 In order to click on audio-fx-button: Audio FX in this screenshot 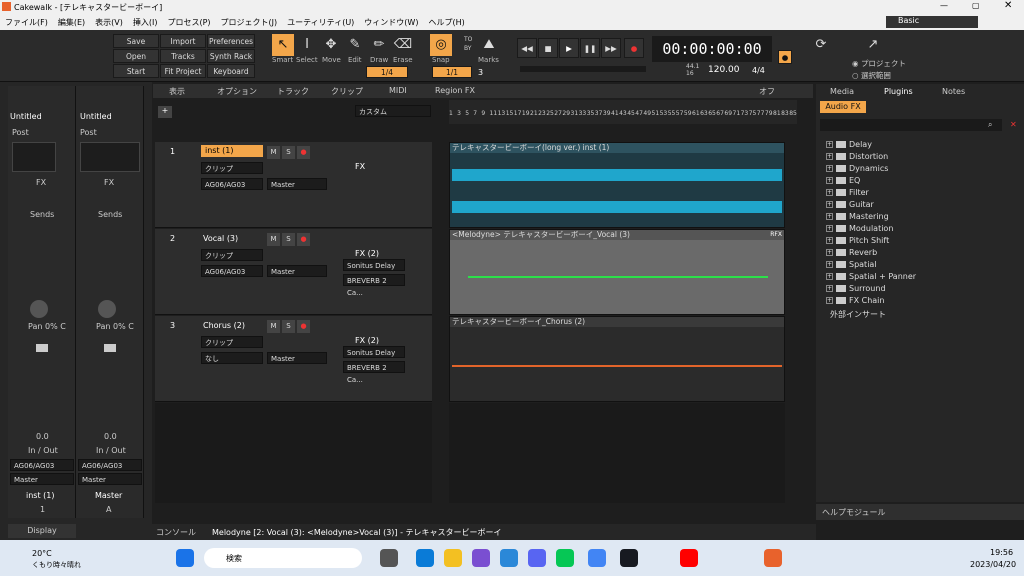, I will do `click(843, 107)`.